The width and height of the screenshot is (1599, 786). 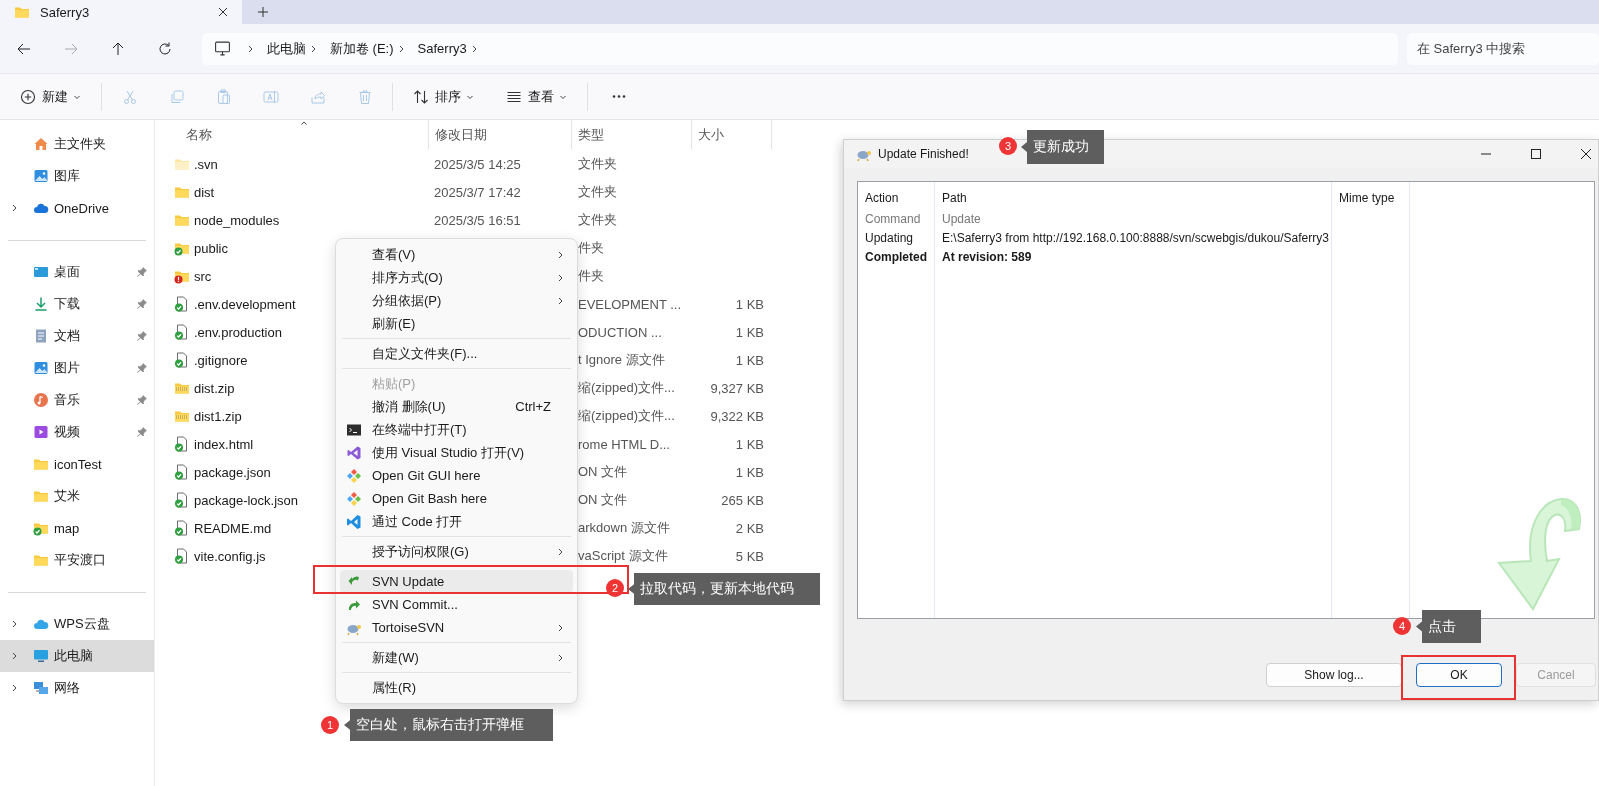 I want to click on path-cell-text: Update, so click(x=961, y=219).